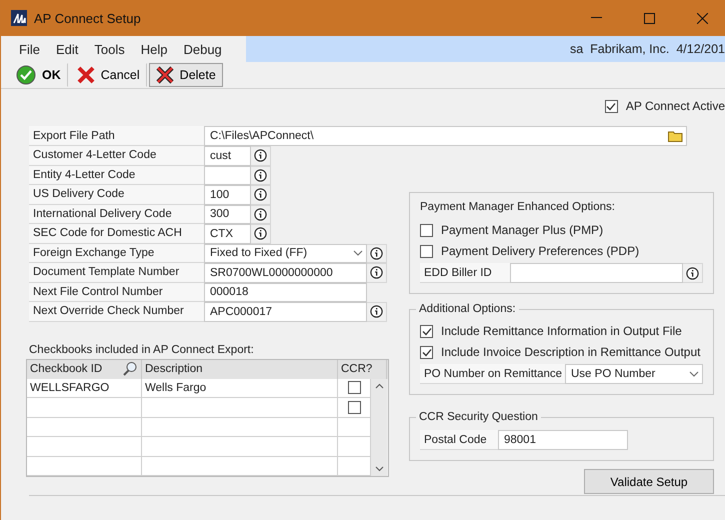  Describe the element at coordinates (116, 214) in the screenshot. I see `field-label: International Delivery Code` at that location.